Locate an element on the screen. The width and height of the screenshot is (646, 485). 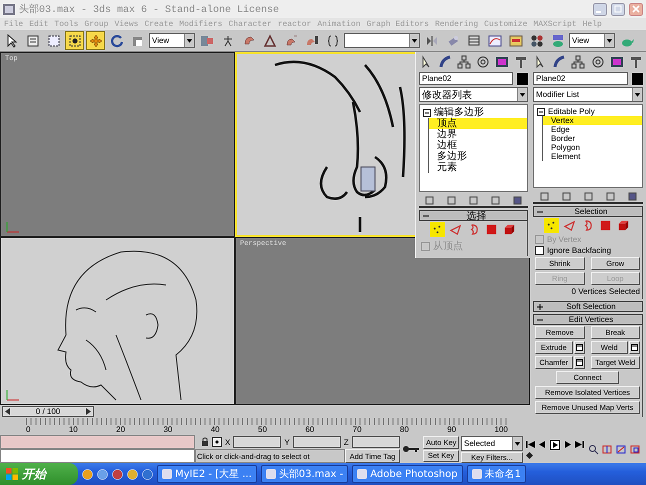
angle-snap-icon is located at coordinates (269, 41).